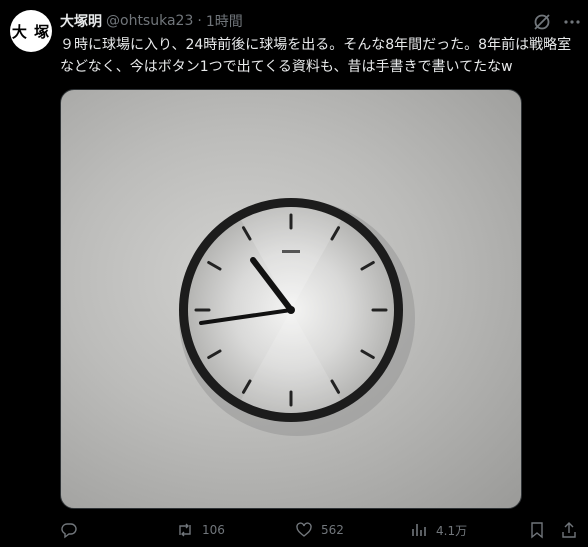 The height and width of the screenshot is (547, 588). Describe the element at coordinates (572, 22) in the screenshot. I see `more-icon` at that location.